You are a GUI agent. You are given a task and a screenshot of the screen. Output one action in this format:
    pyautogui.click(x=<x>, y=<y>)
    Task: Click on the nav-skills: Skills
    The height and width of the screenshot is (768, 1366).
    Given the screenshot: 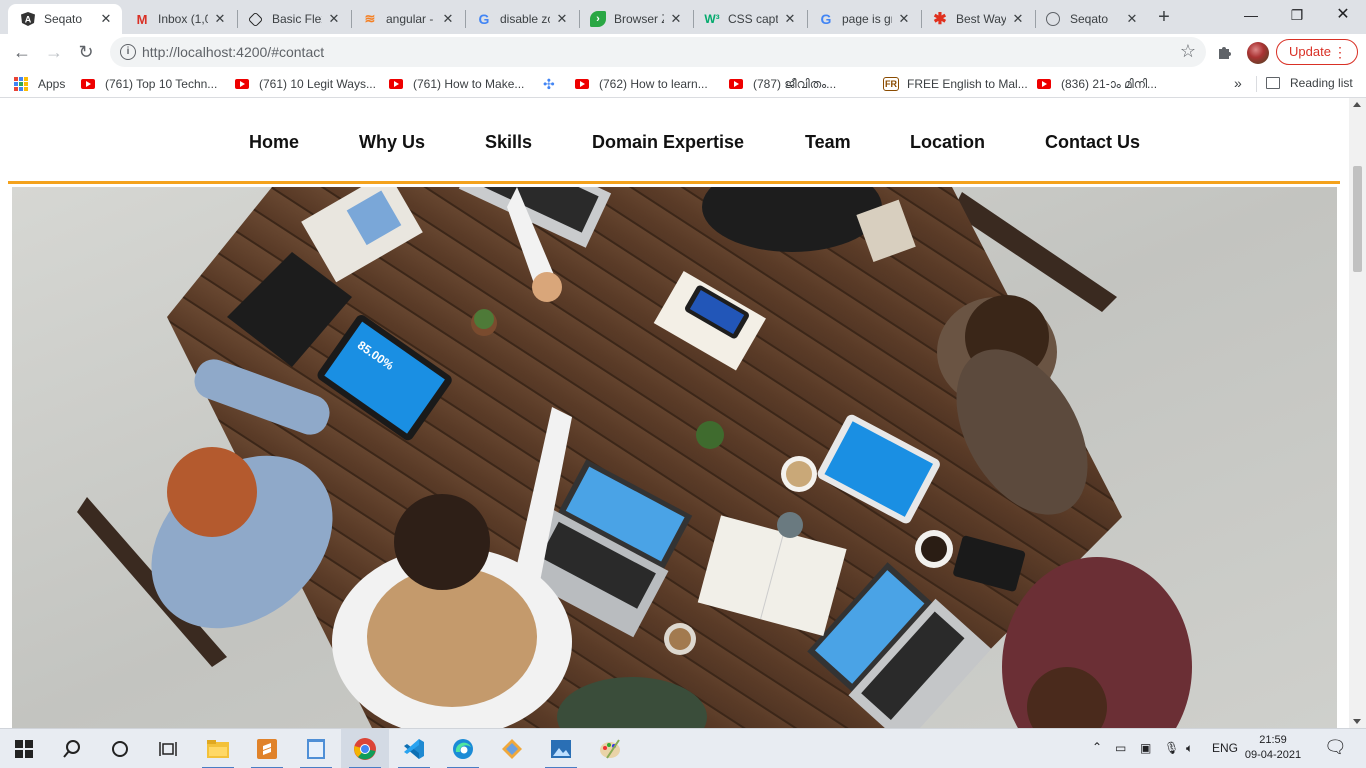 What is the action you would take?
    pyautogui.click(x=508, y=142)
    